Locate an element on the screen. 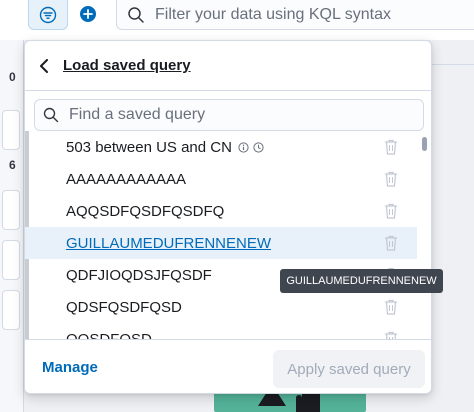 The height and width of the screenshot is (412, 474). left-panel: 0 6 is located at coordinates (12, 226).